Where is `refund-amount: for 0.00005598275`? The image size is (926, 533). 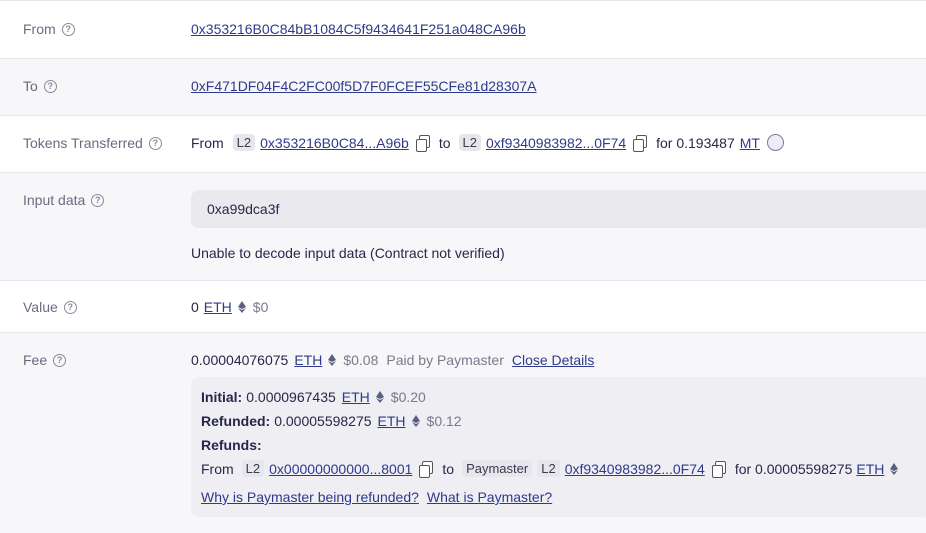
refund-amount: for 0.00005598275 is located at coordinates (793, 468).